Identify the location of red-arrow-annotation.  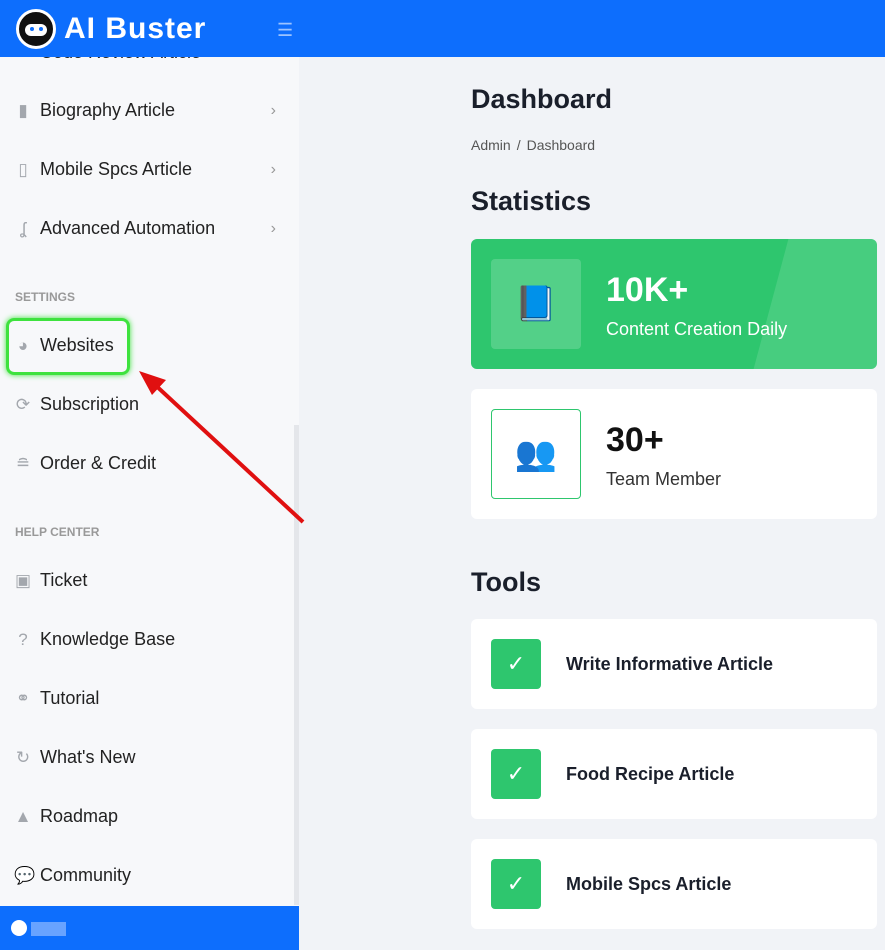
(222, 447).